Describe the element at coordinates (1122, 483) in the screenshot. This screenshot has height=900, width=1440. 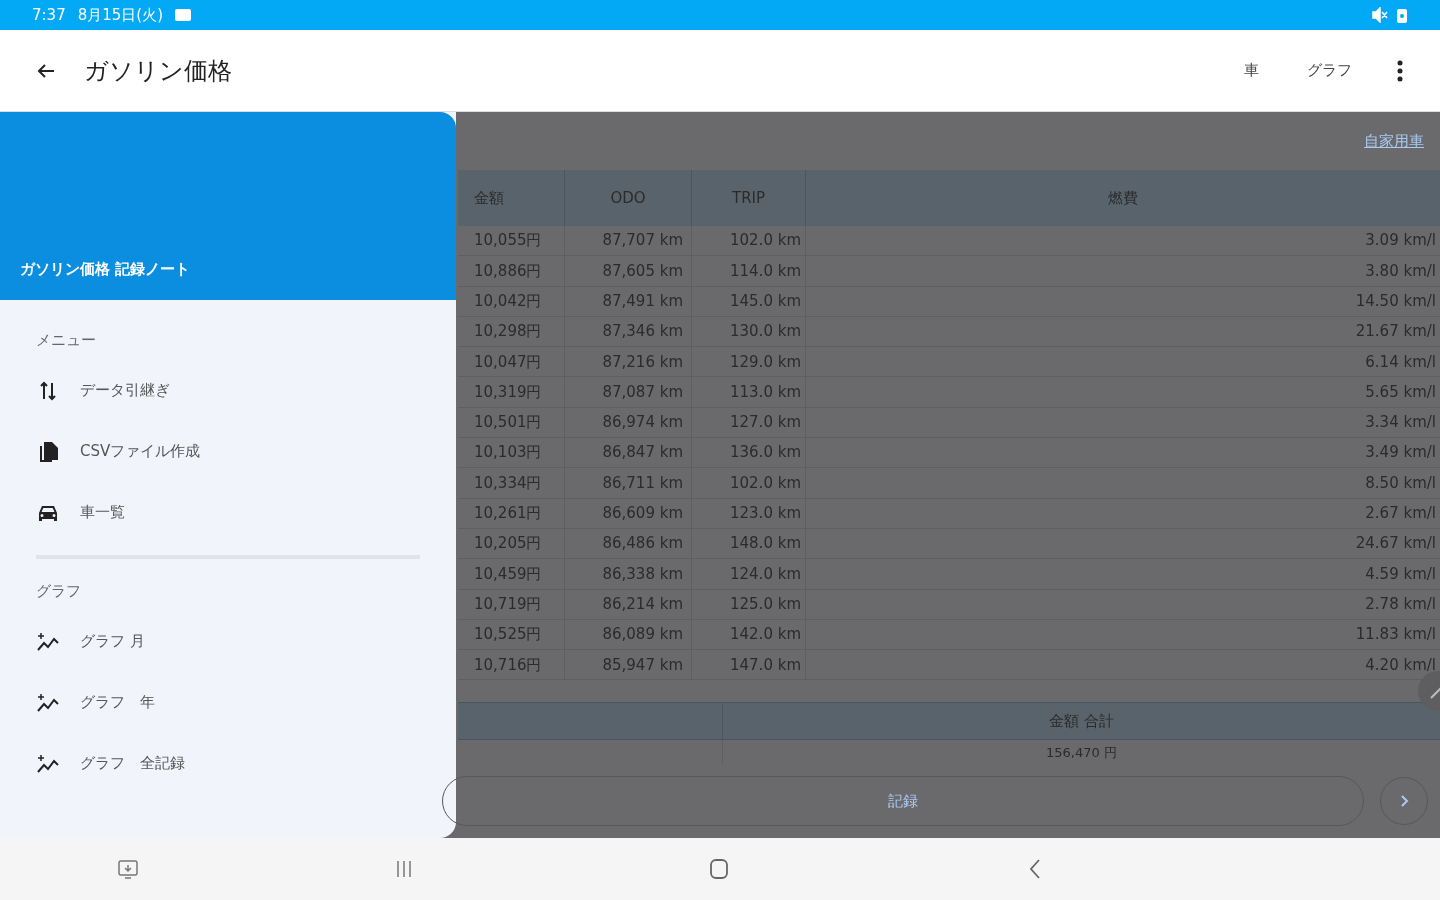
I see `table-cell: 8.50 km/l` at that location.